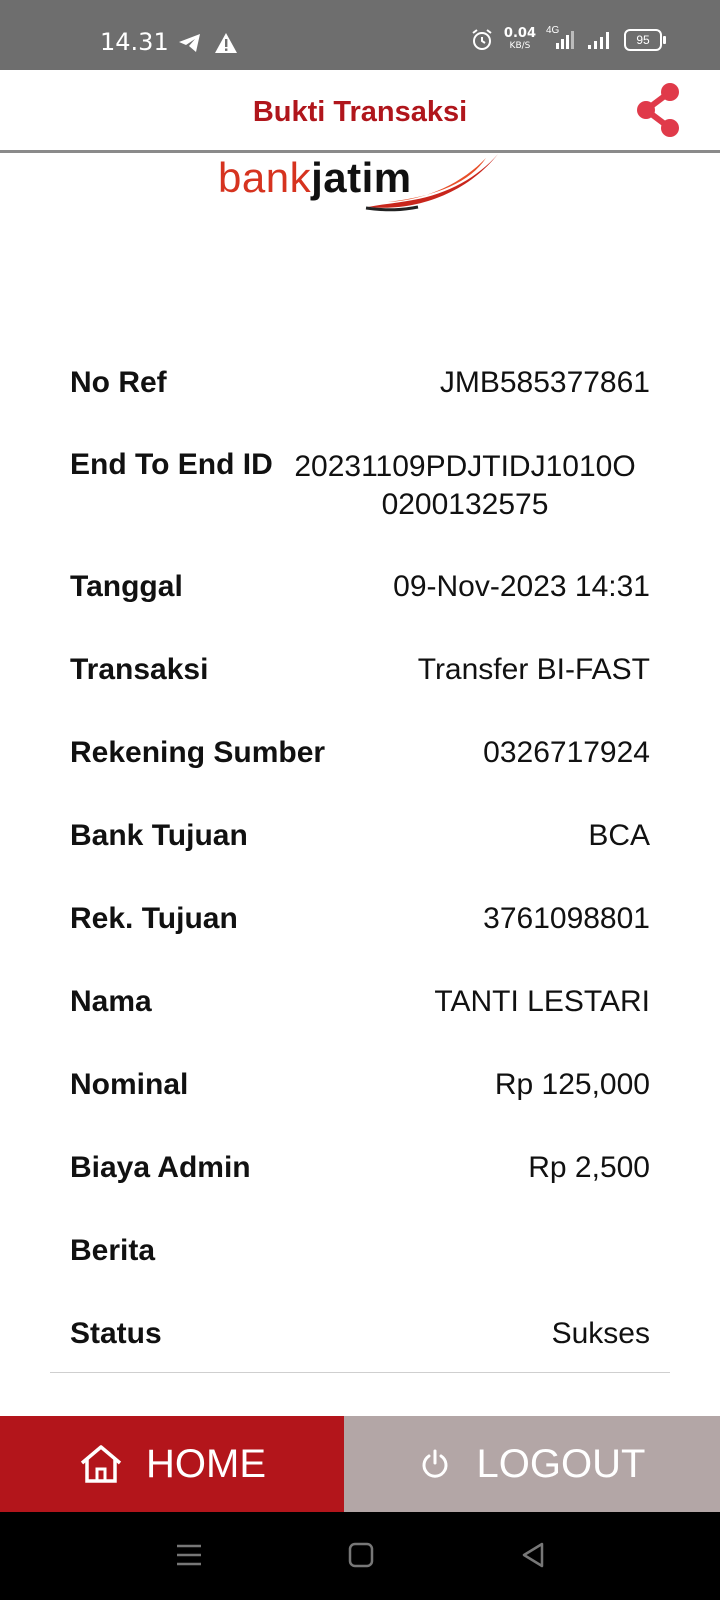 This screenshot has width=720, height=1600. Describe the element at coordinates (113, 1250) in the screenshot. I see `detail-label: Berita` at that location.